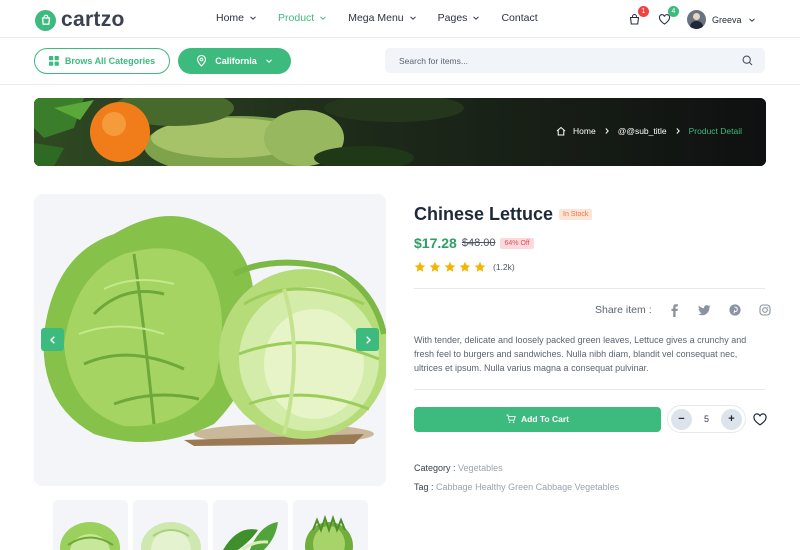 The height and width of the screenshot is (550, 800). What do you see at coordinates (250, 536) in the screenshot?
I see `bok-choy-thumbnail-image` at bounding box center [250, 536].